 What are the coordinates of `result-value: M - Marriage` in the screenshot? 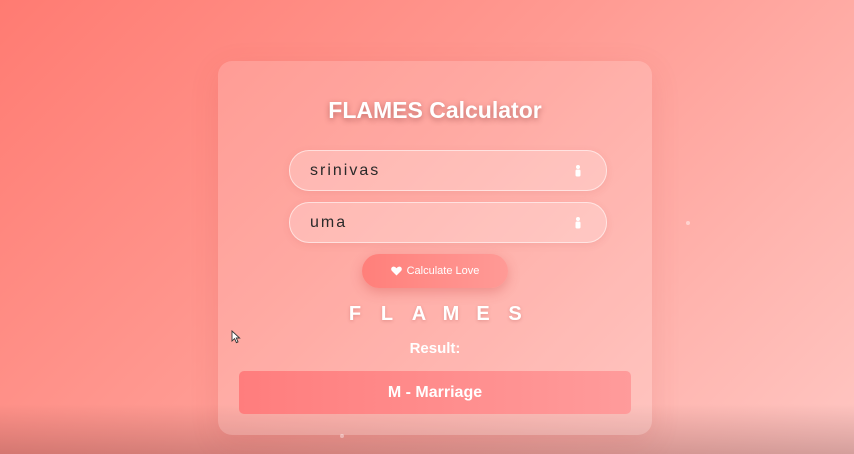 It's located at (435, 392).